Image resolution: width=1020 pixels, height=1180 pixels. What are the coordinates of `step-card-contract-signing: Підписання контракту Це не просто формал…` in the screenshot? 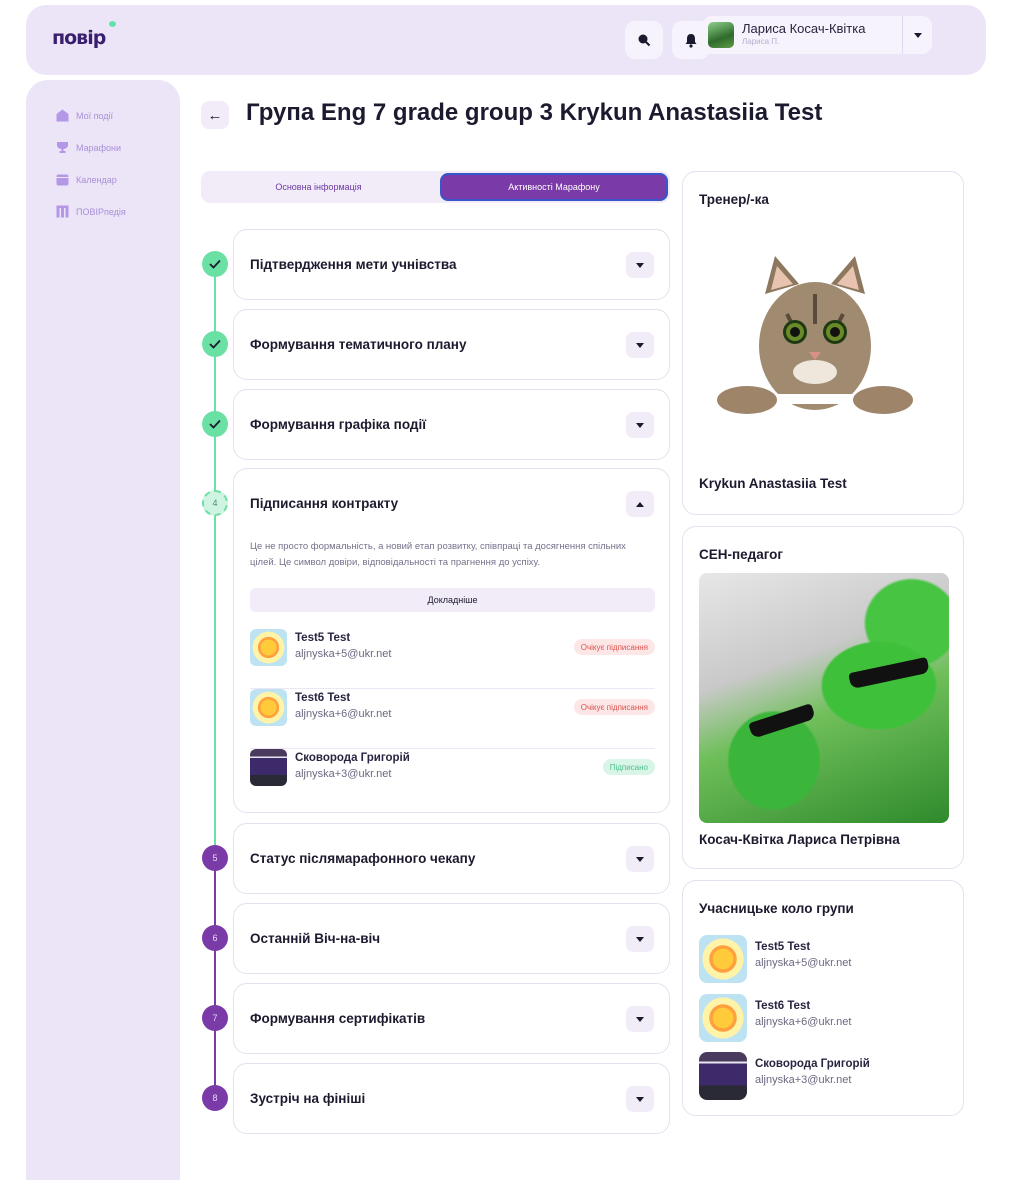 It's located at (451, 640).